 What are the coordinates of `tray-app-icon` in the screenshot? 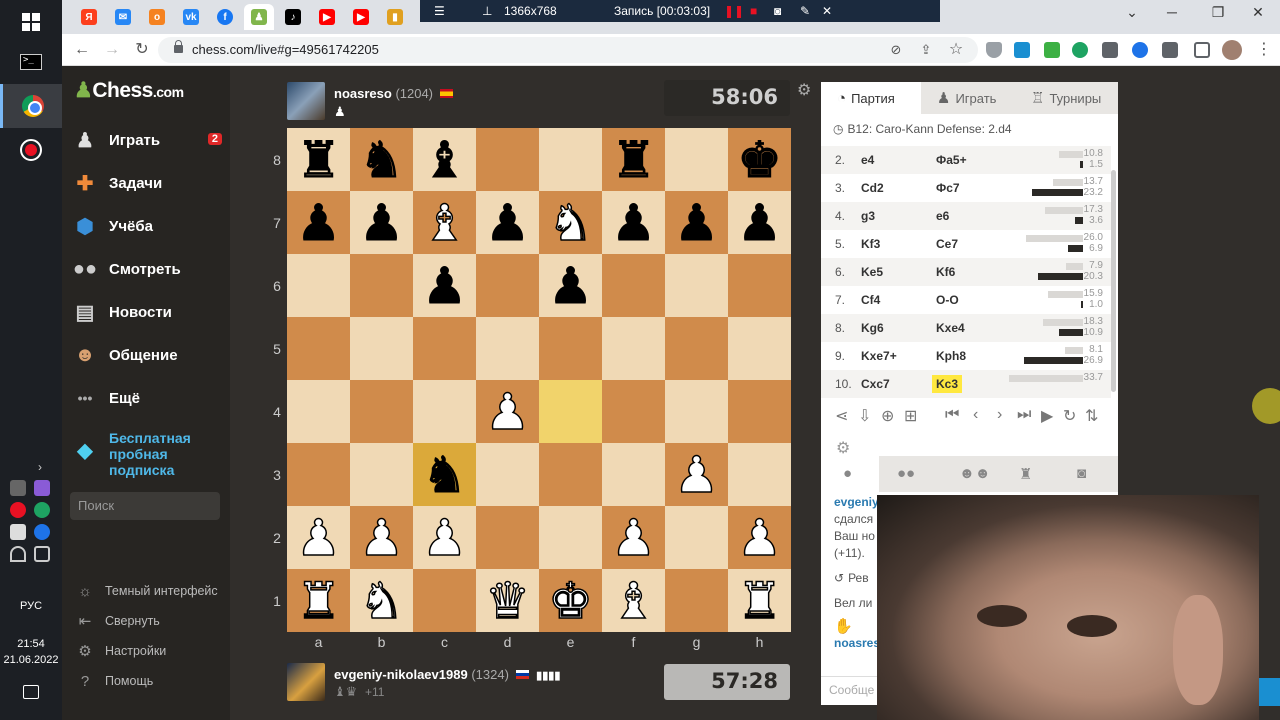 It's located at (18, 488).